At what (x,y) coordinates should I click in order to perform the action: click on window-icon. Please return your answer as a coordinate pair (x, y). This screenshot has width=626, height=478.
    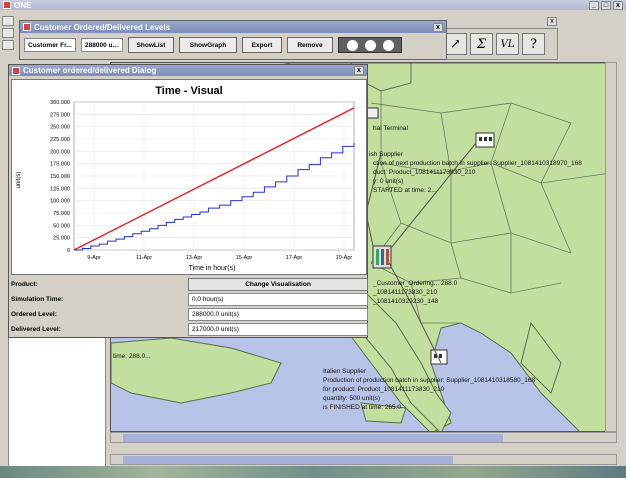
    Looking at the image, I should click on (27, 27).